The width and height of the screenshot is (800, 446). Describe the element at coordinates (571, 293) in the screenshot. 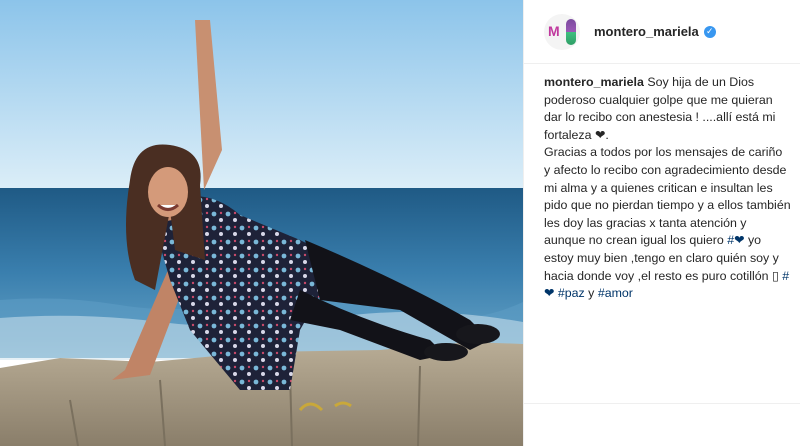

I see `hashtag-paz-link: #paz` at that location.